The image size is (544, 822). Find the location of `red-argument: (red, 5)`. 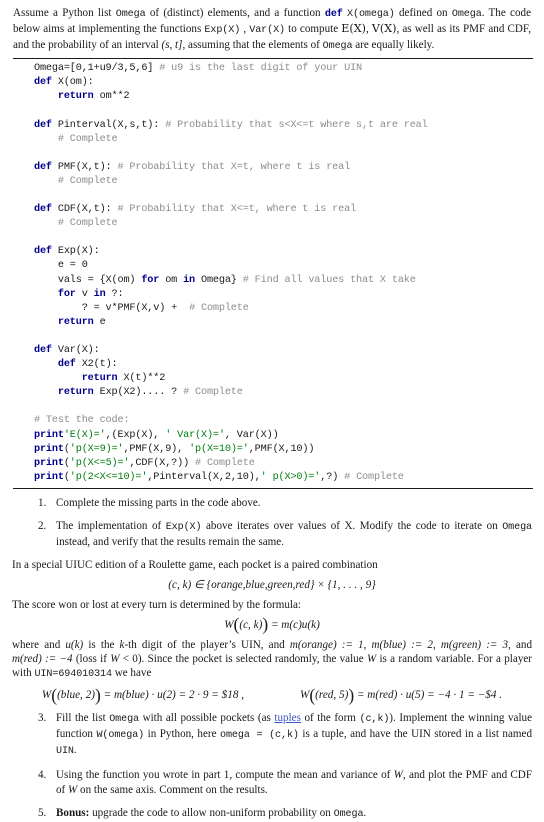

red-argument: (red, 5) is located at coordinates (332, 695).